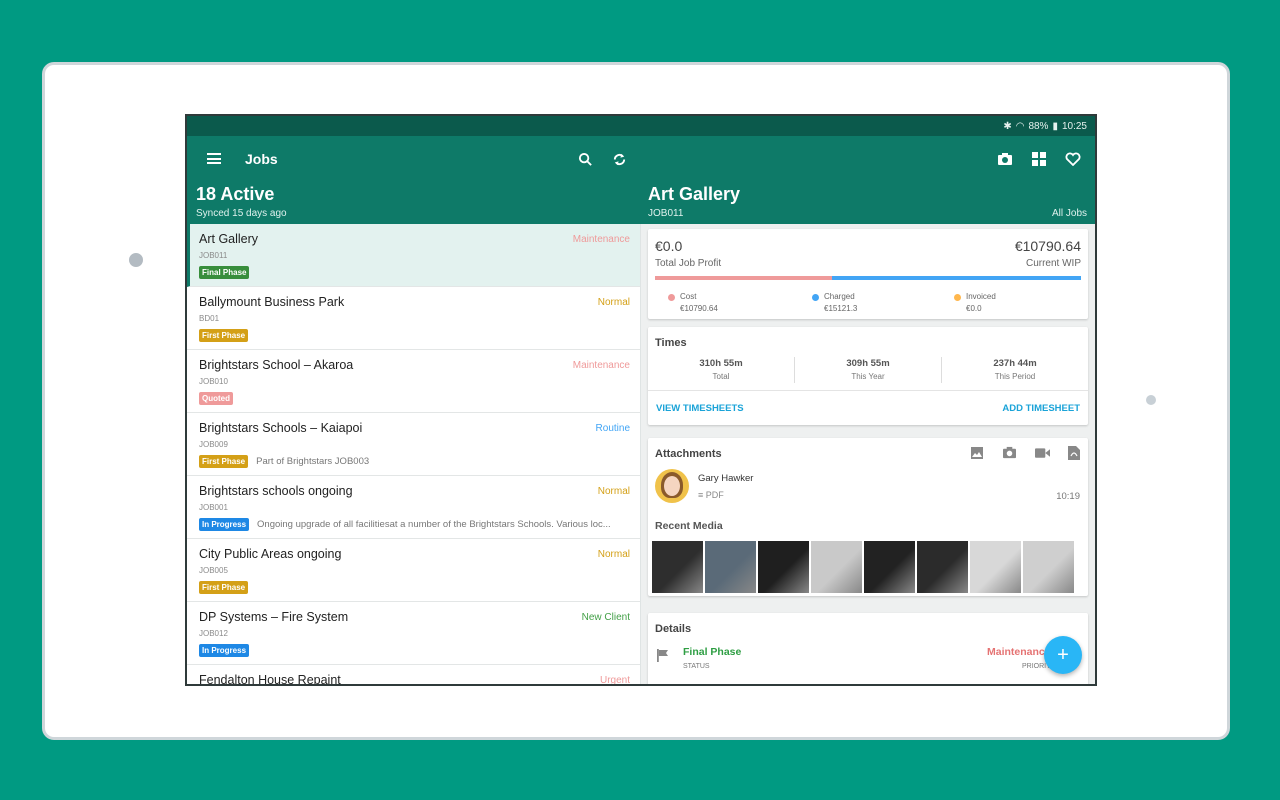 This screenshot has width=1280, height=800. What do you see at coordinates (641, 126) in the screenshot?
I see `status-bar: ✱ ◠ 88% ▮ 10:25` at bounding box center [641, 126].